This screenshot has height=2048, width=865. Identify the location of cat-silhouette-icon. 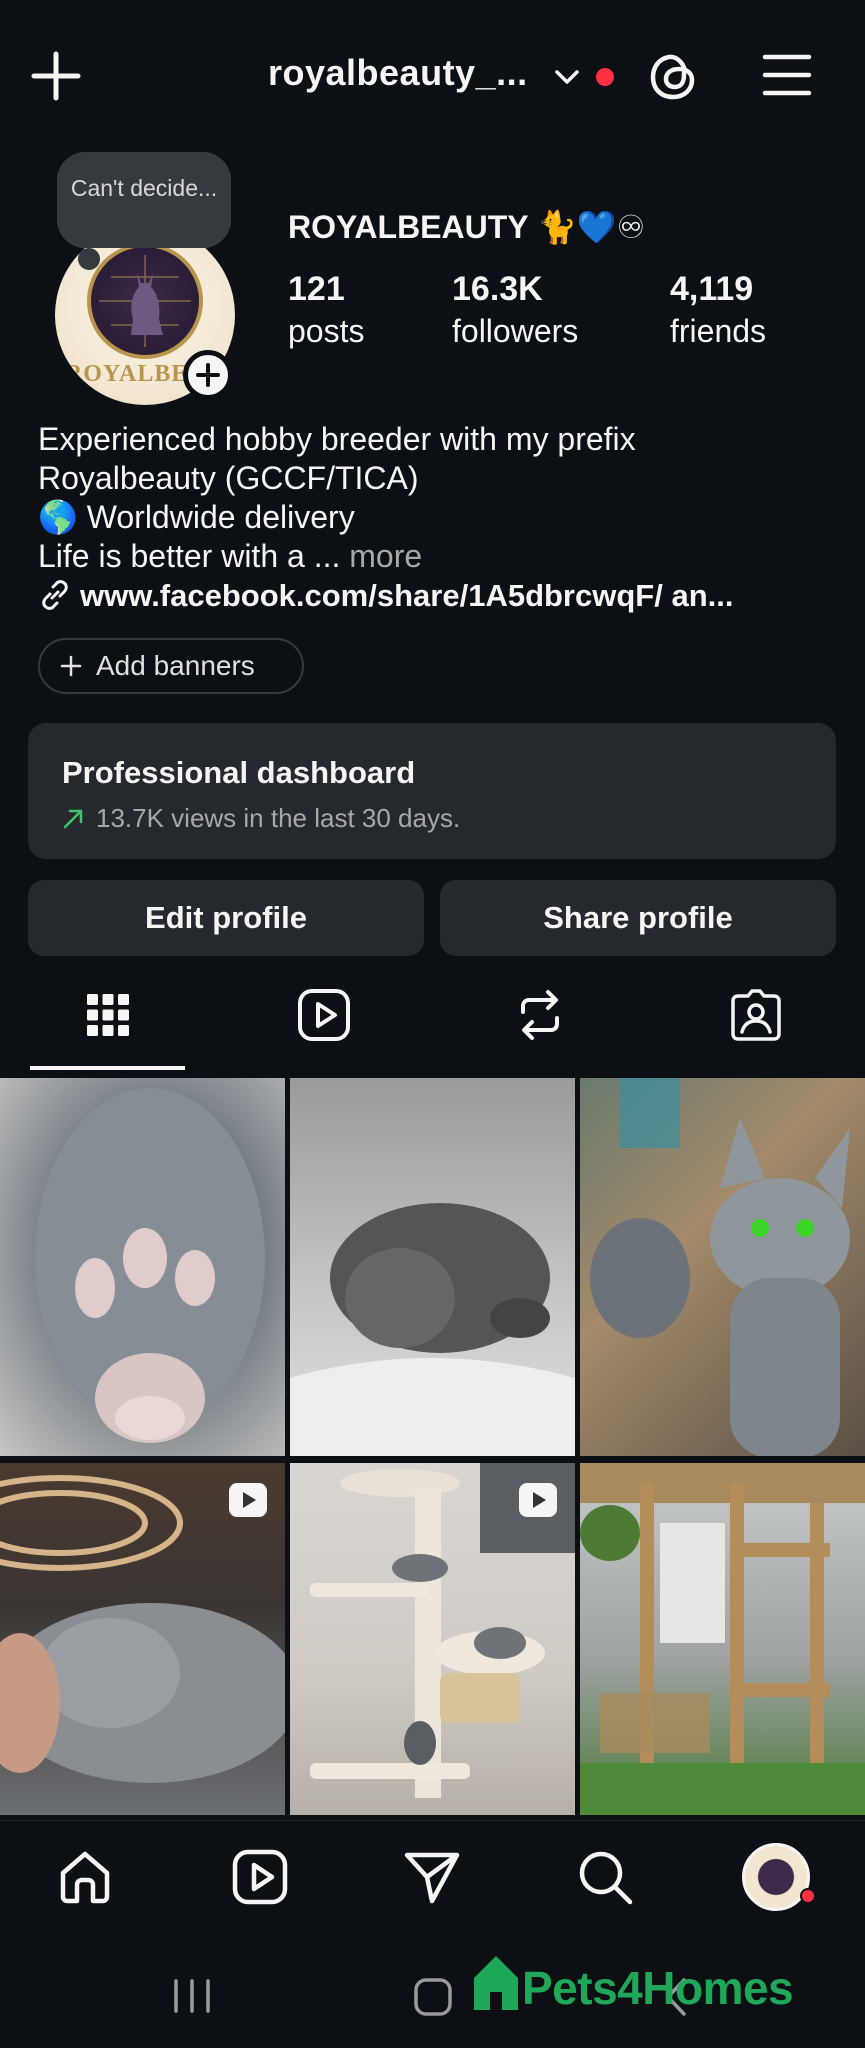
(145, 301).